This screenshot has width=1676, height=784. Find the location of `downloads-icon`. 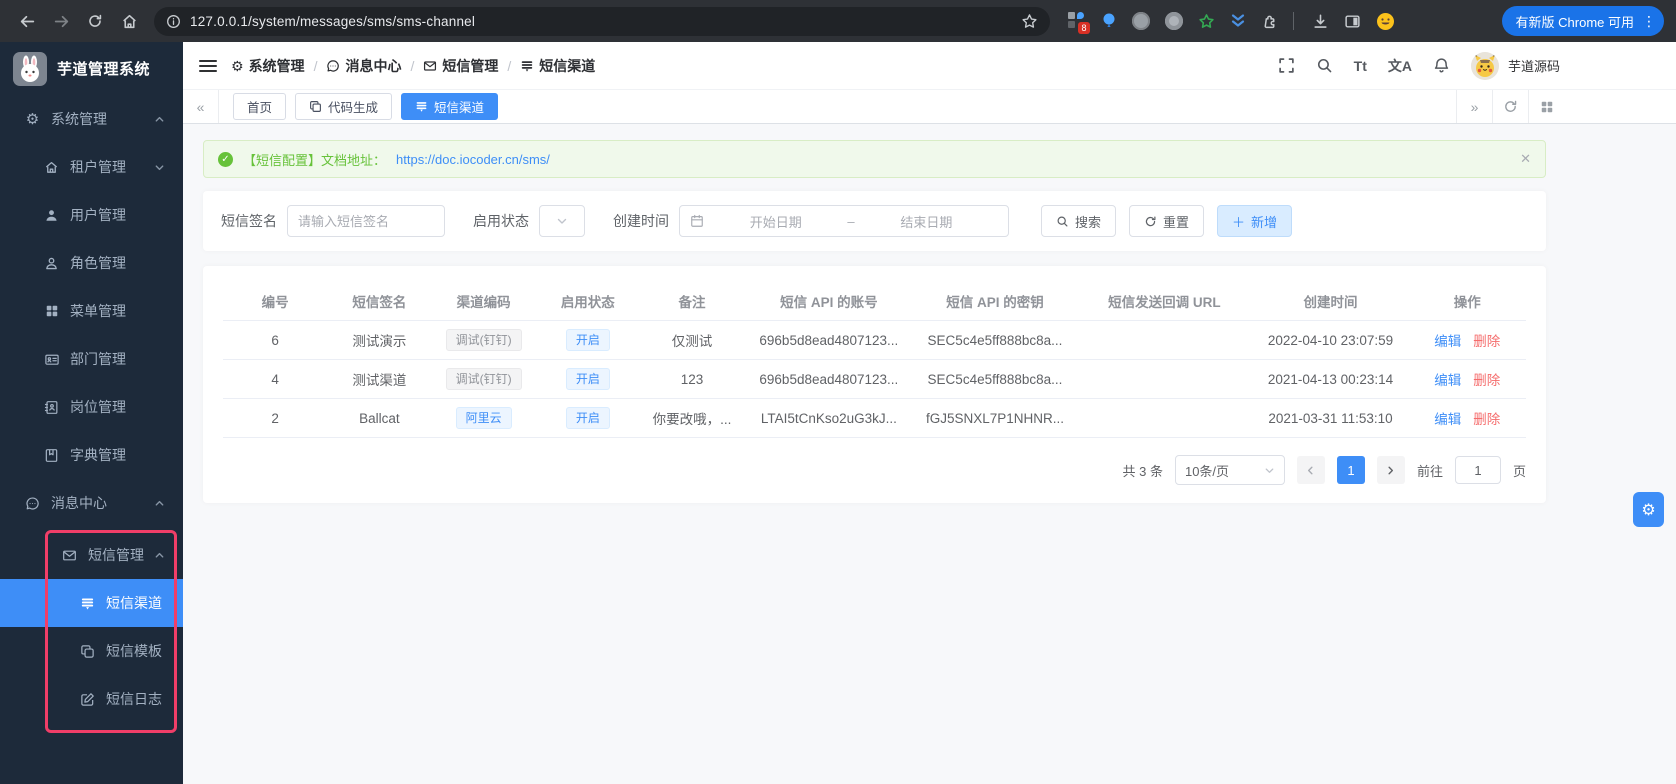

downloads-icon is located at coordinates (1320, 21).